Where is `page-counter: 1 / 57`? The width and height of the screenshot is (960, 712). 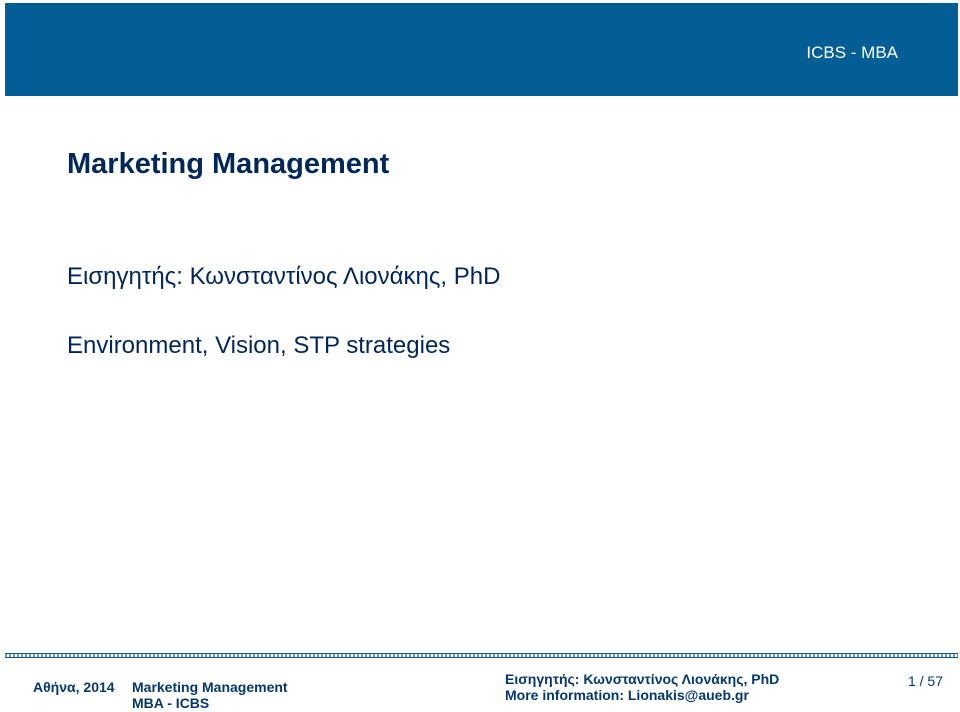 page-counter: 1 / 57 is located at coordinates (925, 681).